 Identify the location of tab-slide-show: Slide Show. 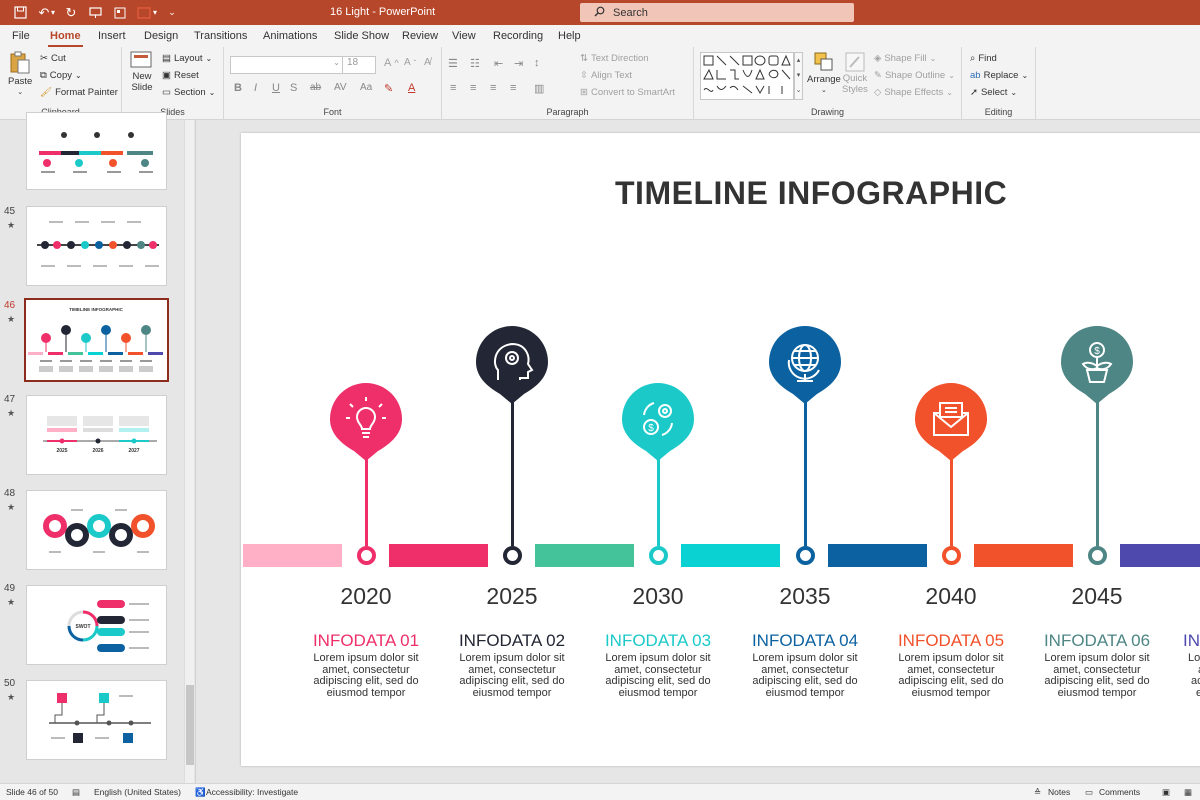
(361, 36).